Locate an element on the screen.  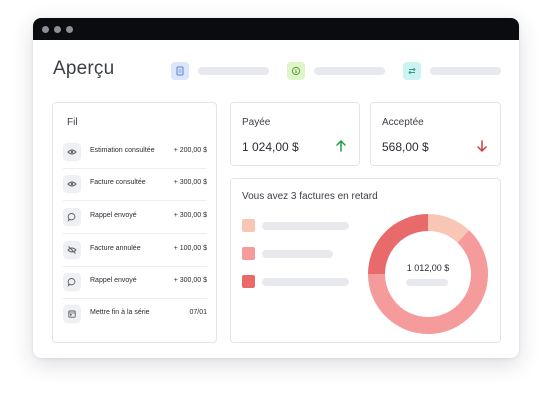
list-item: Mettre fin à la série 07/01 is located at coordinates (135, 315).